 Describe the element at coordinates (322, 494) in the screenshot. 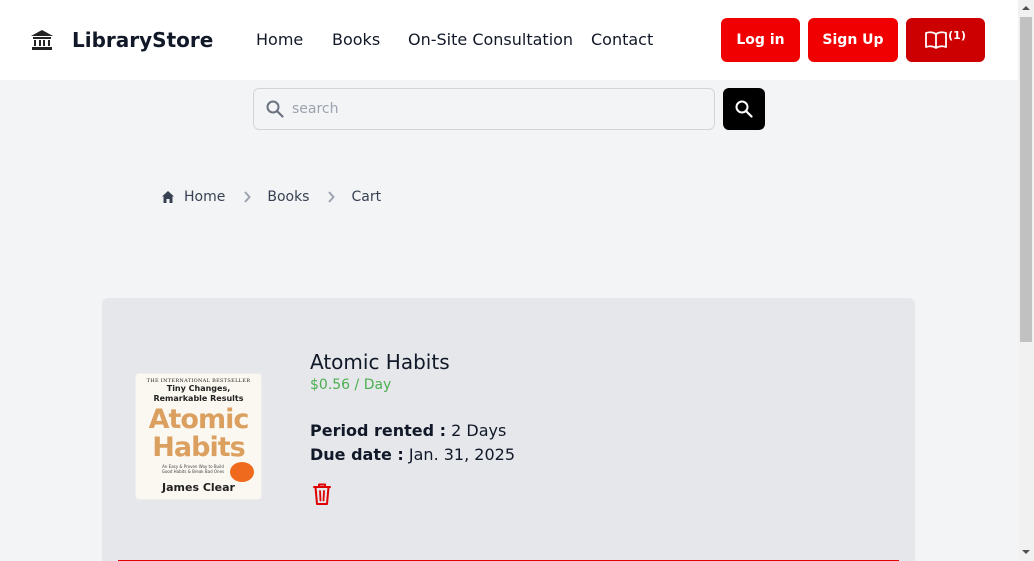

I see `trash-icon` at that location.